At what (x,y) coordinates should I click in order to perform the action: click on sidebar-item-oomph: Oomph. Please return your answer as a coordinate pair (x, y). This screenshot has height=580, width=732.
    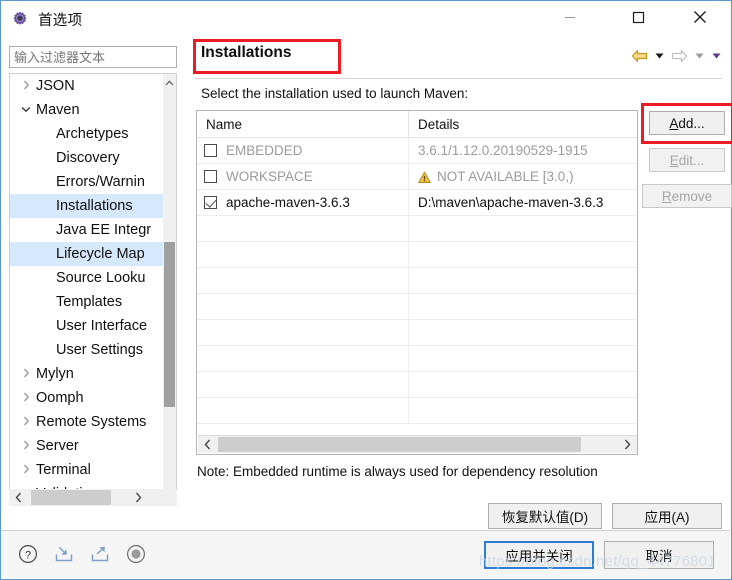
    Looking at the image, I should click on (88, 398).